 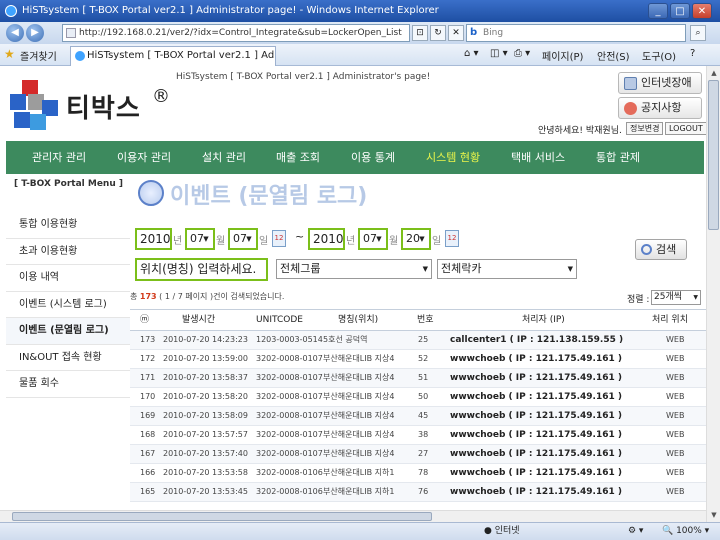 I want to click on feeds-icon: ◫ ▾, so click(x=499, y=53).